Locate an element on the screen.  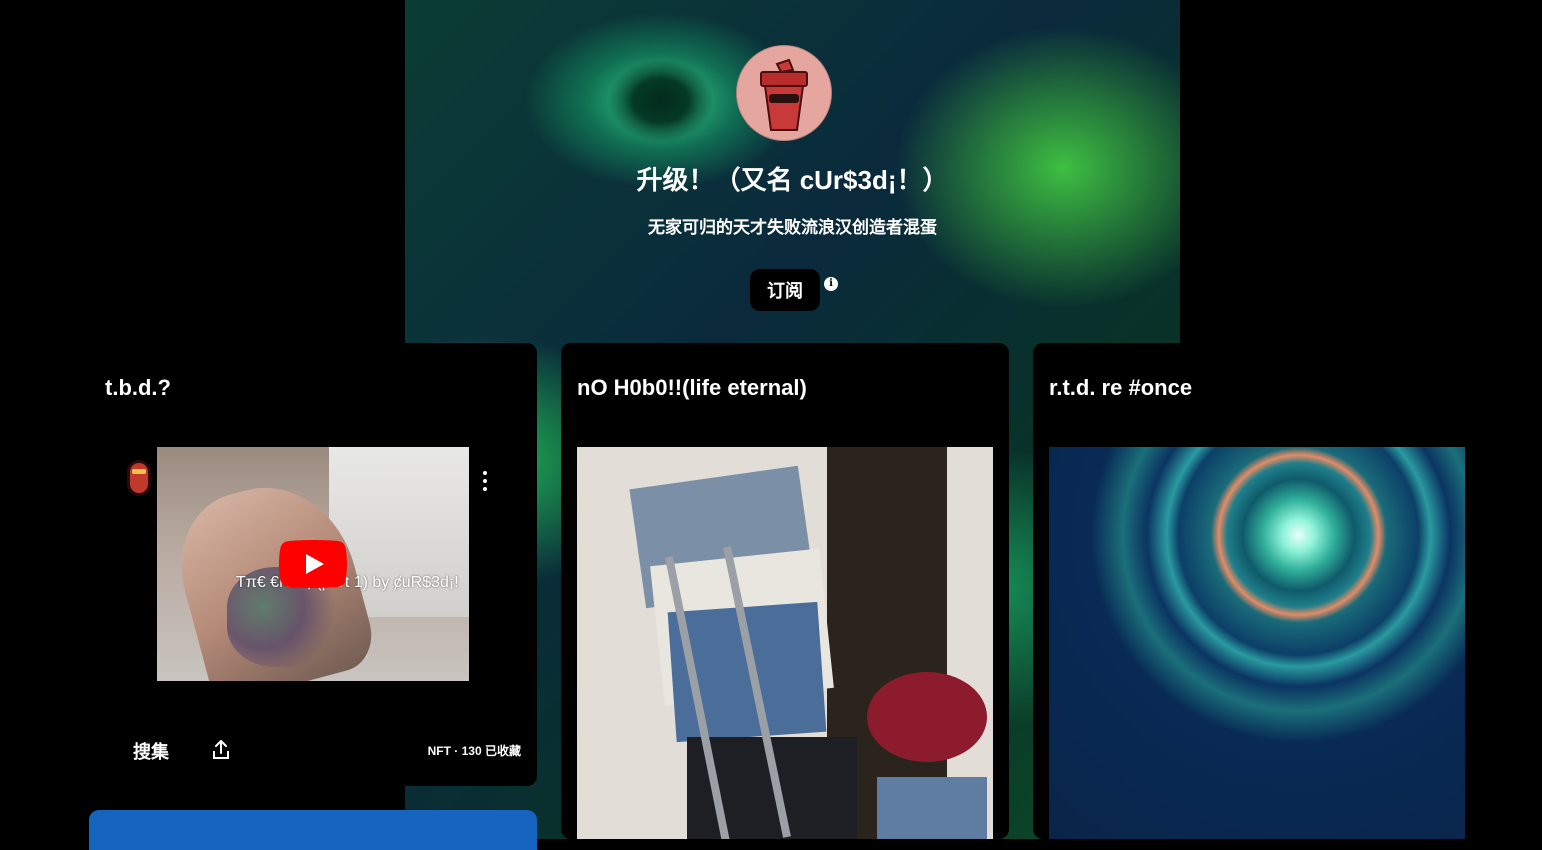
profile-subtitle: 无家可归的天才失败流浪汉创造者混蛋 is located at coordinates (792, 227).